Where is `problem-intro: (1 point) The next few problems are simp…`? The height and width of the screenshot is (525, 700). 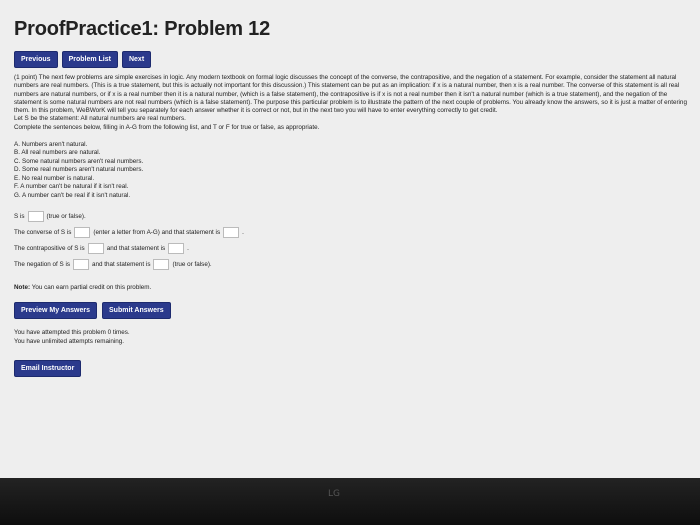
problem-intro: (1 point) The next few problems are simp… is located at coordinates (350, 94).